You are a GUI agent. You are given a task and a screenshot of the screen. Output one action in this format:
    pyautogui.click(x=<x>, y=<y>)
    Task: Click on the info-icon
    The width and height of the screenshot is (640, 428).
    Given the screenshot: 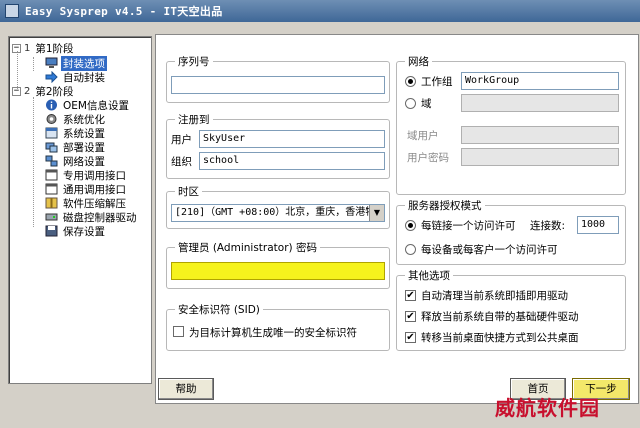 What is the action you would take?
    pyautogui.click(x=51, y=105)
    